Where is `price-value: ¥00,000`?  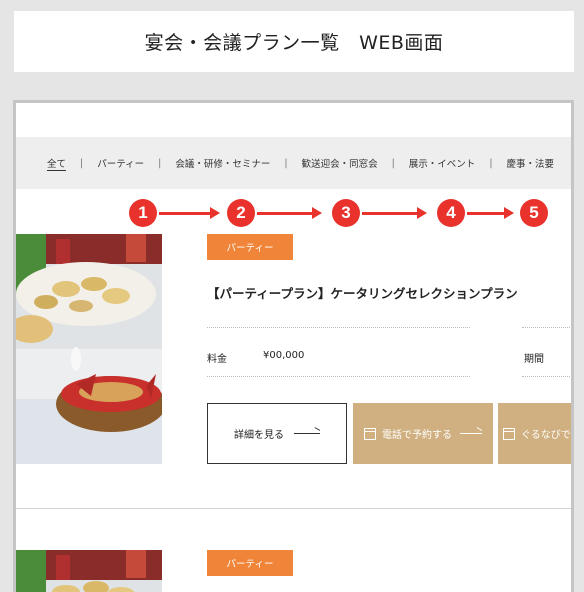
price-value: ¥00,000 is located at coordinates (284, 355).